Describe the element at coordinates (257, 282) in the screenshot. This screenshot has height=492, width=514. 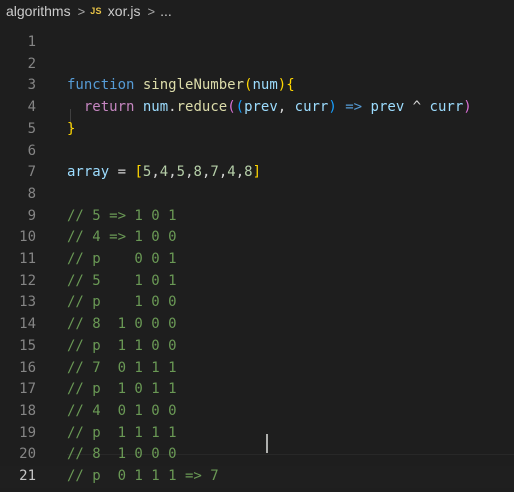
I see `code-line: 12 // 5 1 0 1` at that location.